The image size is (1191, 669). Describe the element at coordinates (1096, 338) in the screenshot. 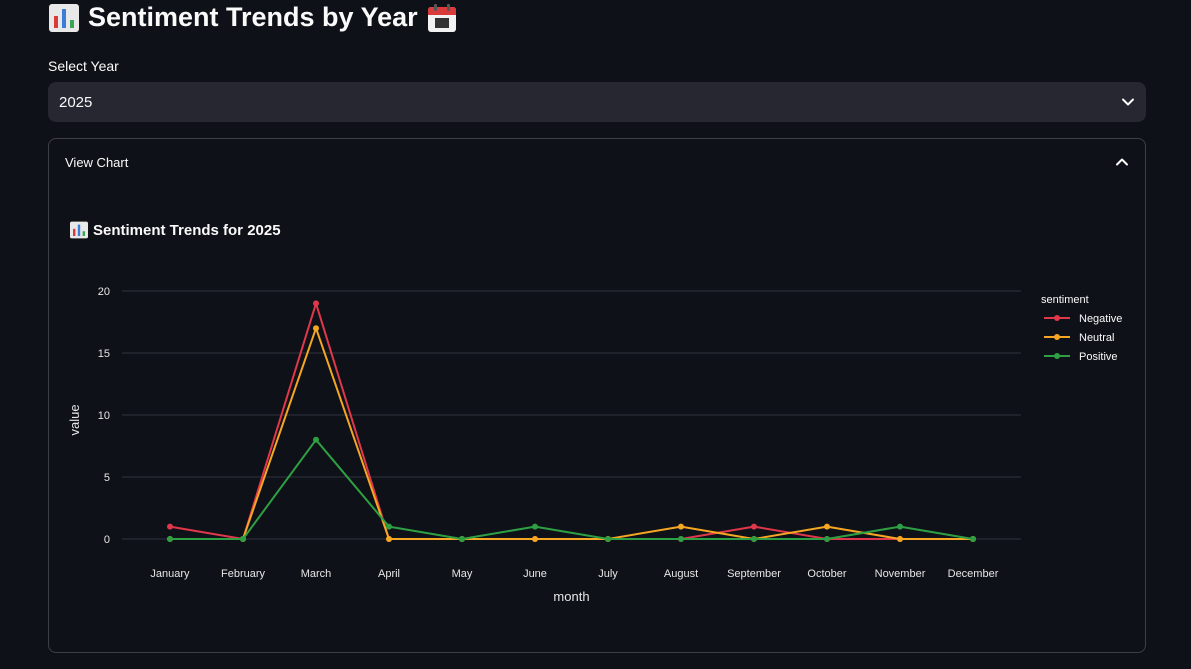

I see `legend-label: Neutral` at that location.